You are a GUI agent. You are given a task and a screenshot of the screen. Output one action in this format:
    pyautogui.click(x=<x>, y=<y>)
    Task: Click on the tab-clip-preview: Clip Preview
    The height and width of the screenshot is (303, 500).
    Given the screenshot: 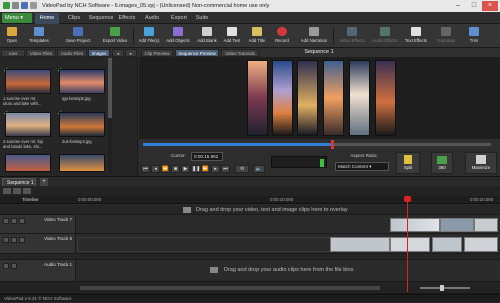 What is the action you would take?
    pyautogui.click(x=157, y=53)
    